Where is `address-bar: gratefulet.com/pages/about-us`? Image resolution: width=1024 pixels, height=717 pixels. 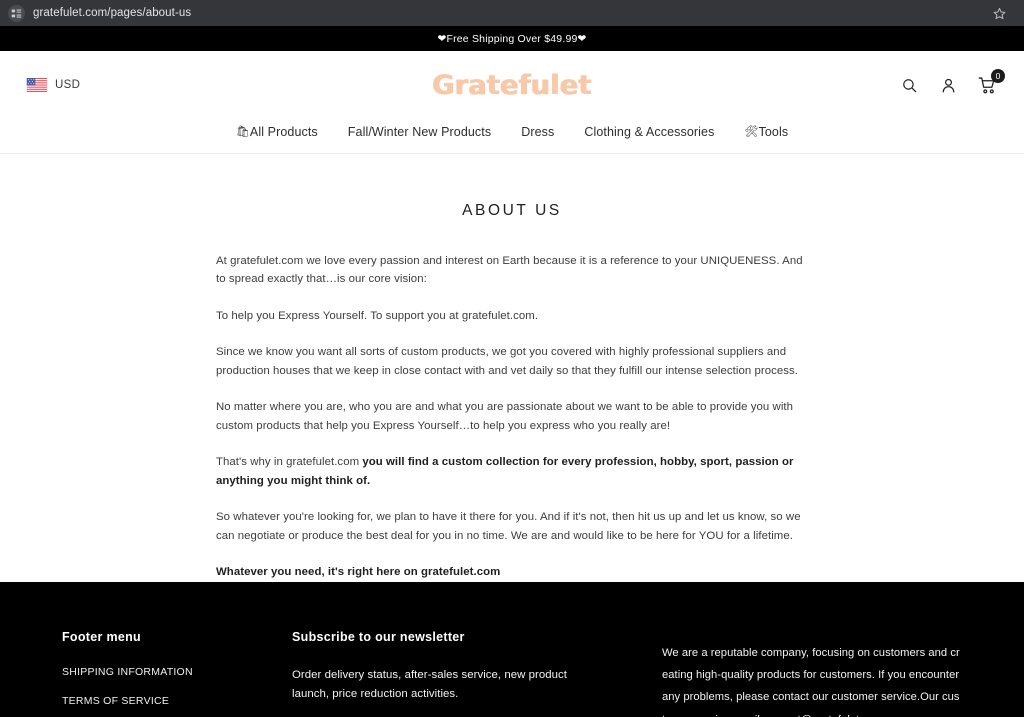
address-bar: gratefulet.com/pages/about-us is located at coordinates (498, 13).